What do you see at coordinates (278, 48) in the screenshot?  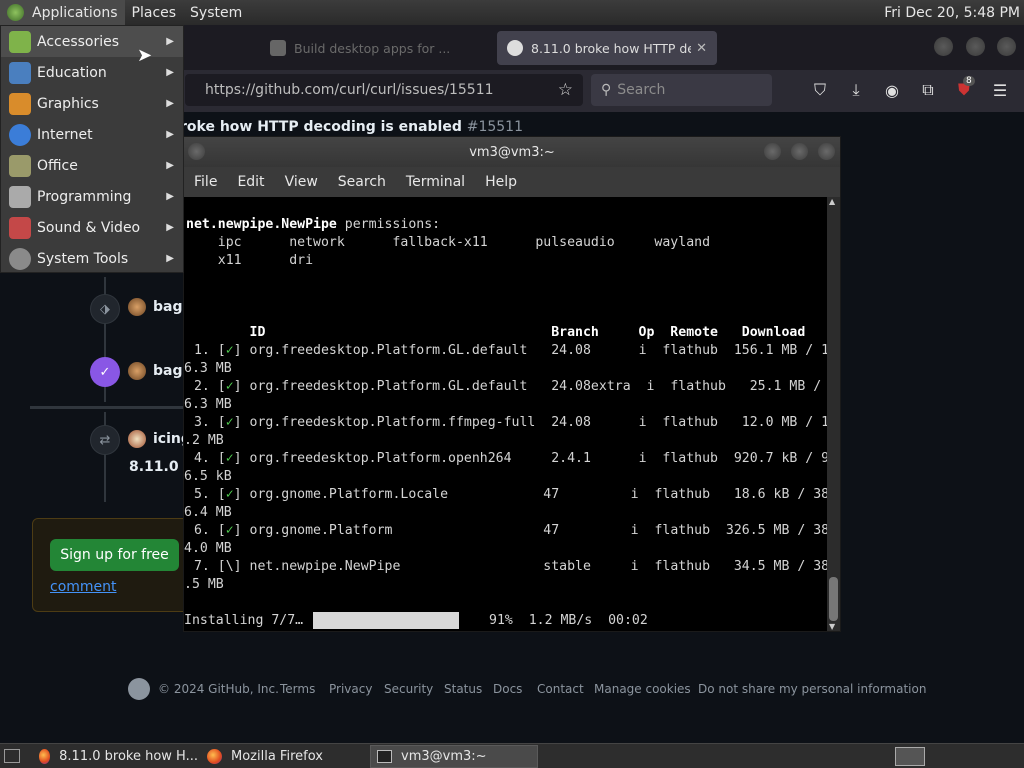 I see `puzzle-icon` at bounding box center [278, 48].